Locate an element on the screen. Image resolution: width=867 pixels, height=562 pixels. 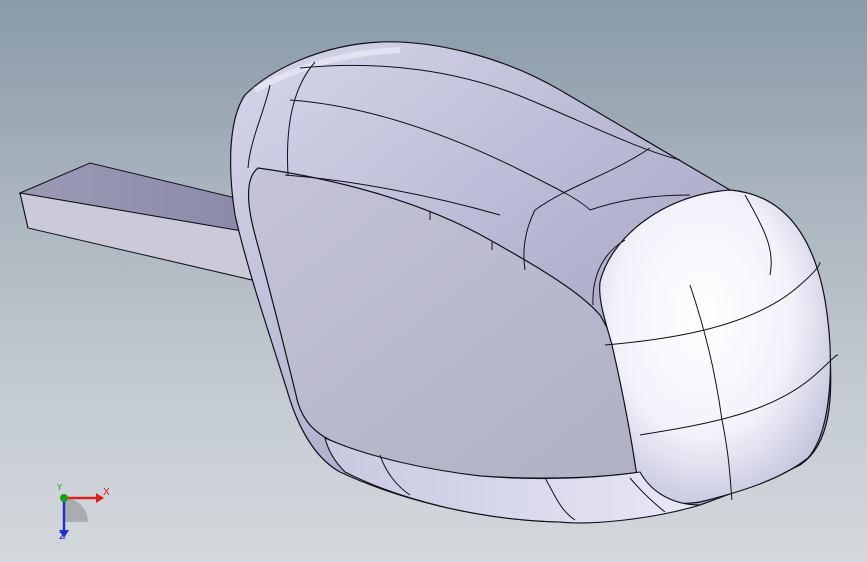
coordinate-triad: X Y Z is located at coordinates (80, 513).